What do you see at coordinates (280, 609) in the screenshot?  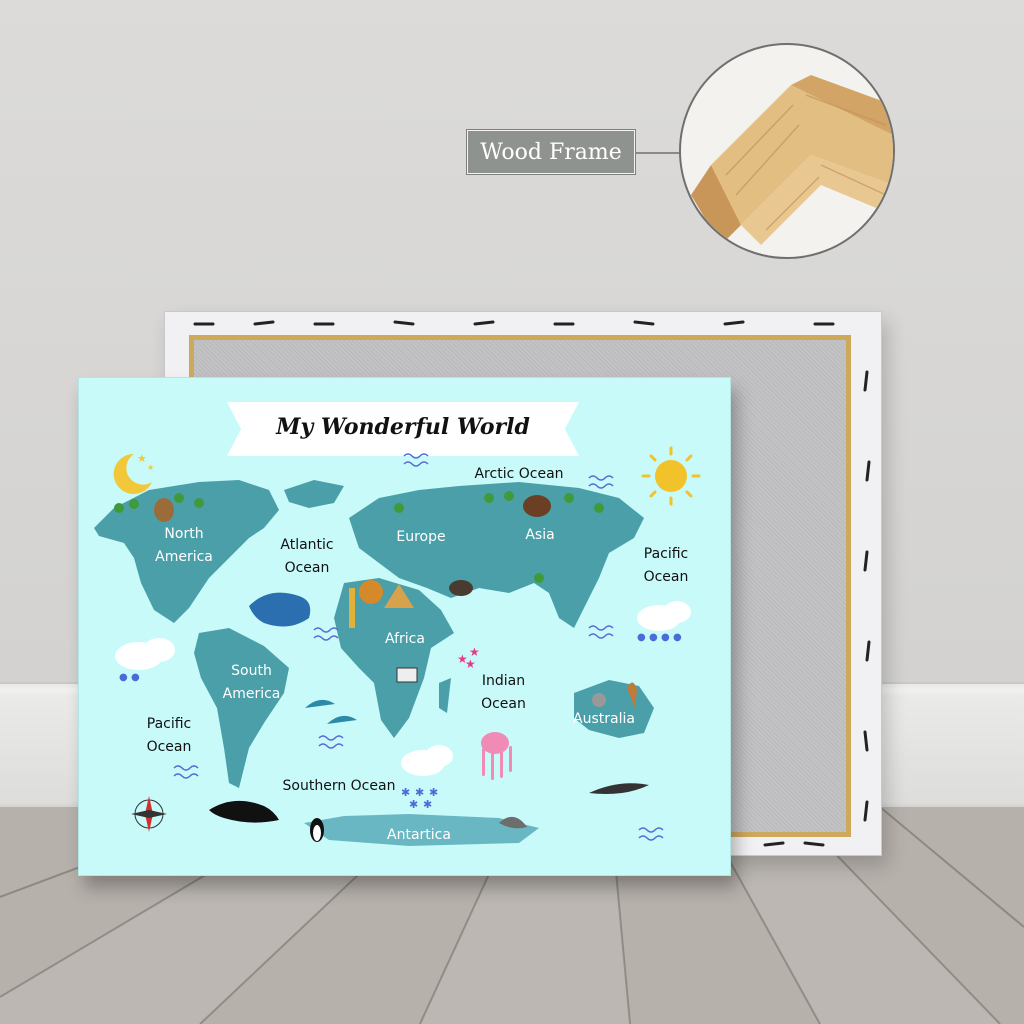 I see `whale-icon` at bounding box center [280, 609].